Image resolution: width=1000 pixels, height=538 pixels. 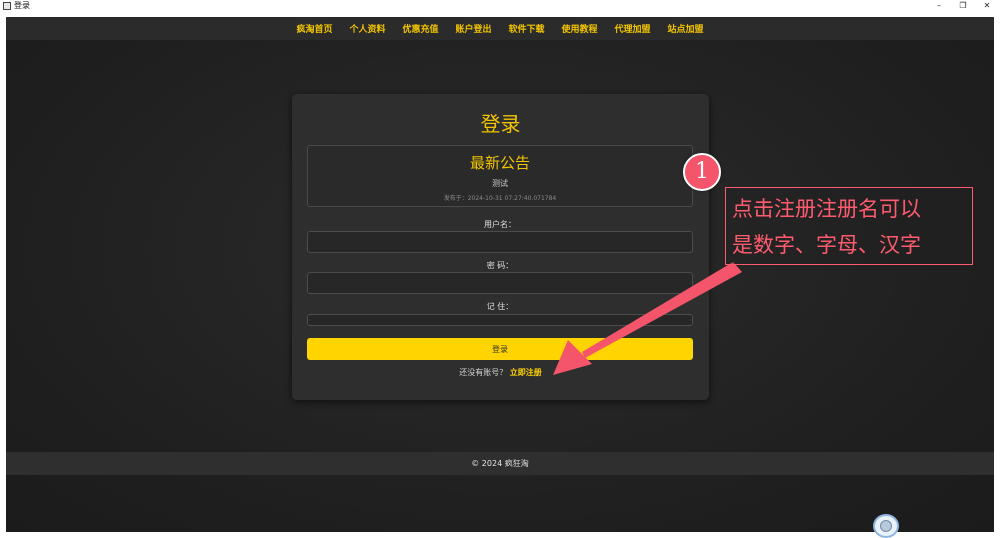 What do you see at coordinates (483, 372) in the screenshot?
I see `register-prompt: 还没有账号？` at bounding box center [483, 372].